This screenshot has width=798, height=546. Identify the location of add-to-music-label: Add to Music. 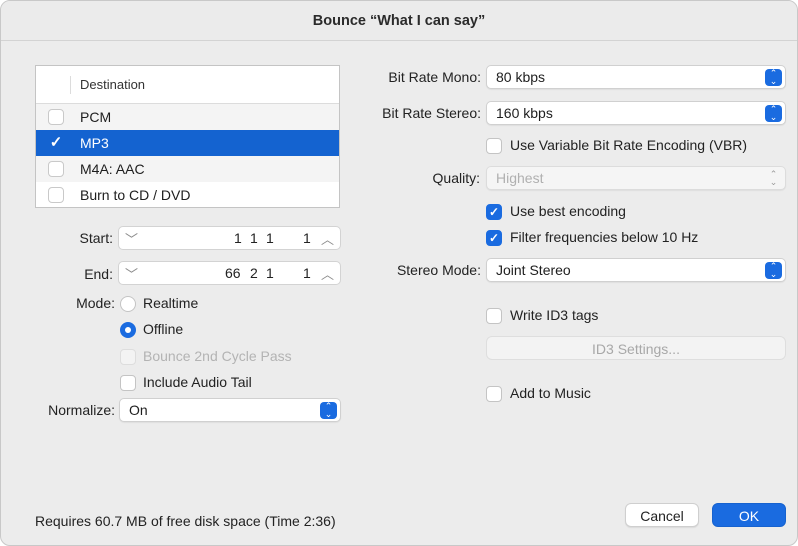
(550, 393).